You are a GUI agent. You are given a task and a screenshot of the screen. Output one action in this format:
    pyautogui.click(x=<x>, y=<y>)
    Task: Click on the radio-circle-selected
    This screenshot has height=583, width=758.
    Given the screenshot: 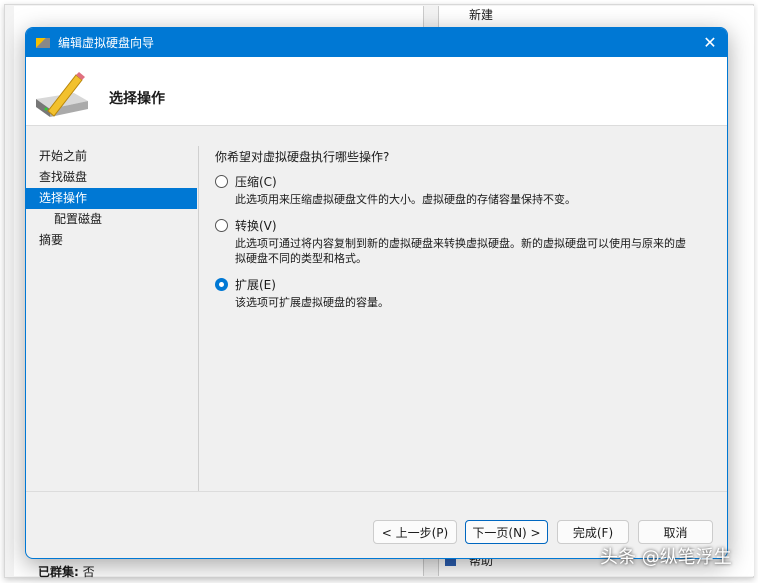 What is the action you would take?
    pyautogui.click(x=221, y=284)
    